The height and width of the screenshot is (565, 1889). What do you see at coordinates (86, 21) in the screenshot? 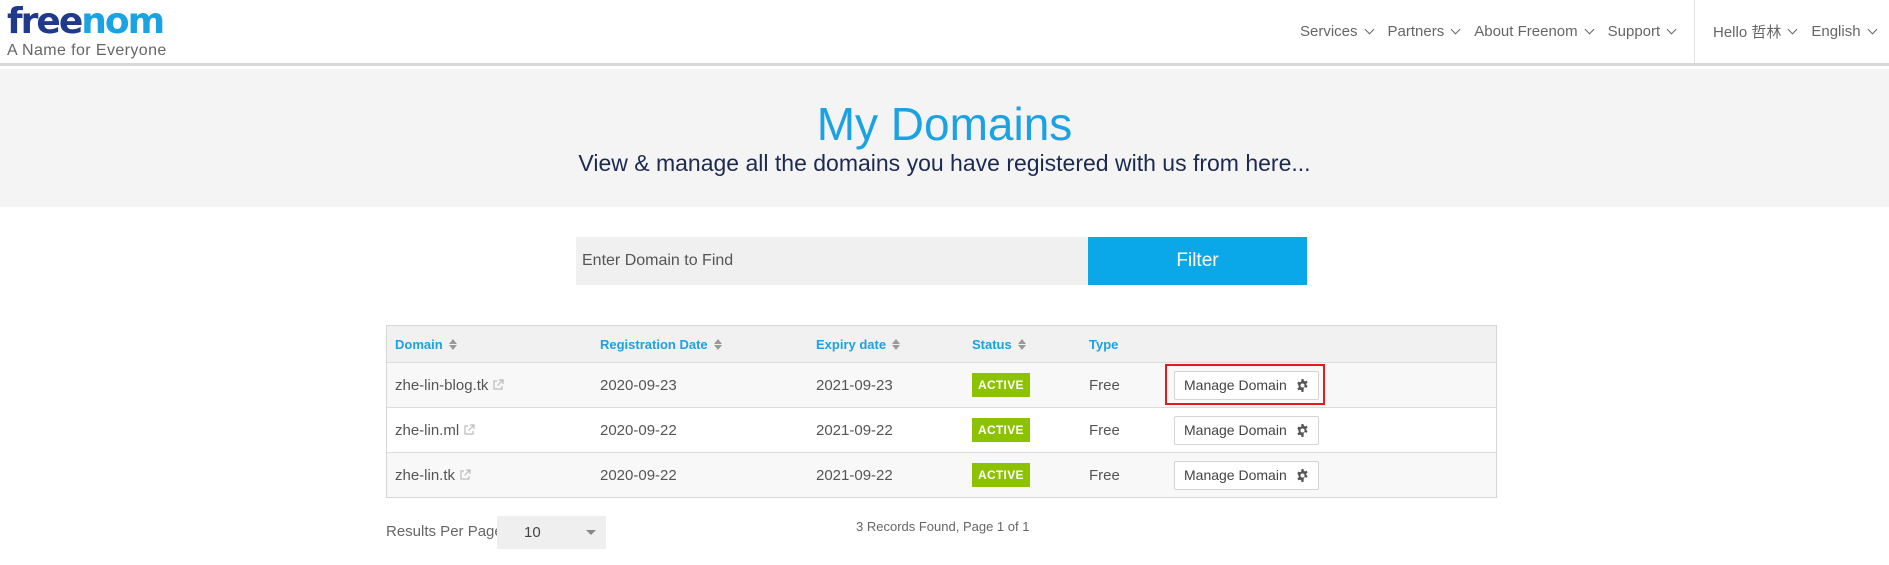
I see `logo-wordmark: freenom` at bounding box center [86, 21].